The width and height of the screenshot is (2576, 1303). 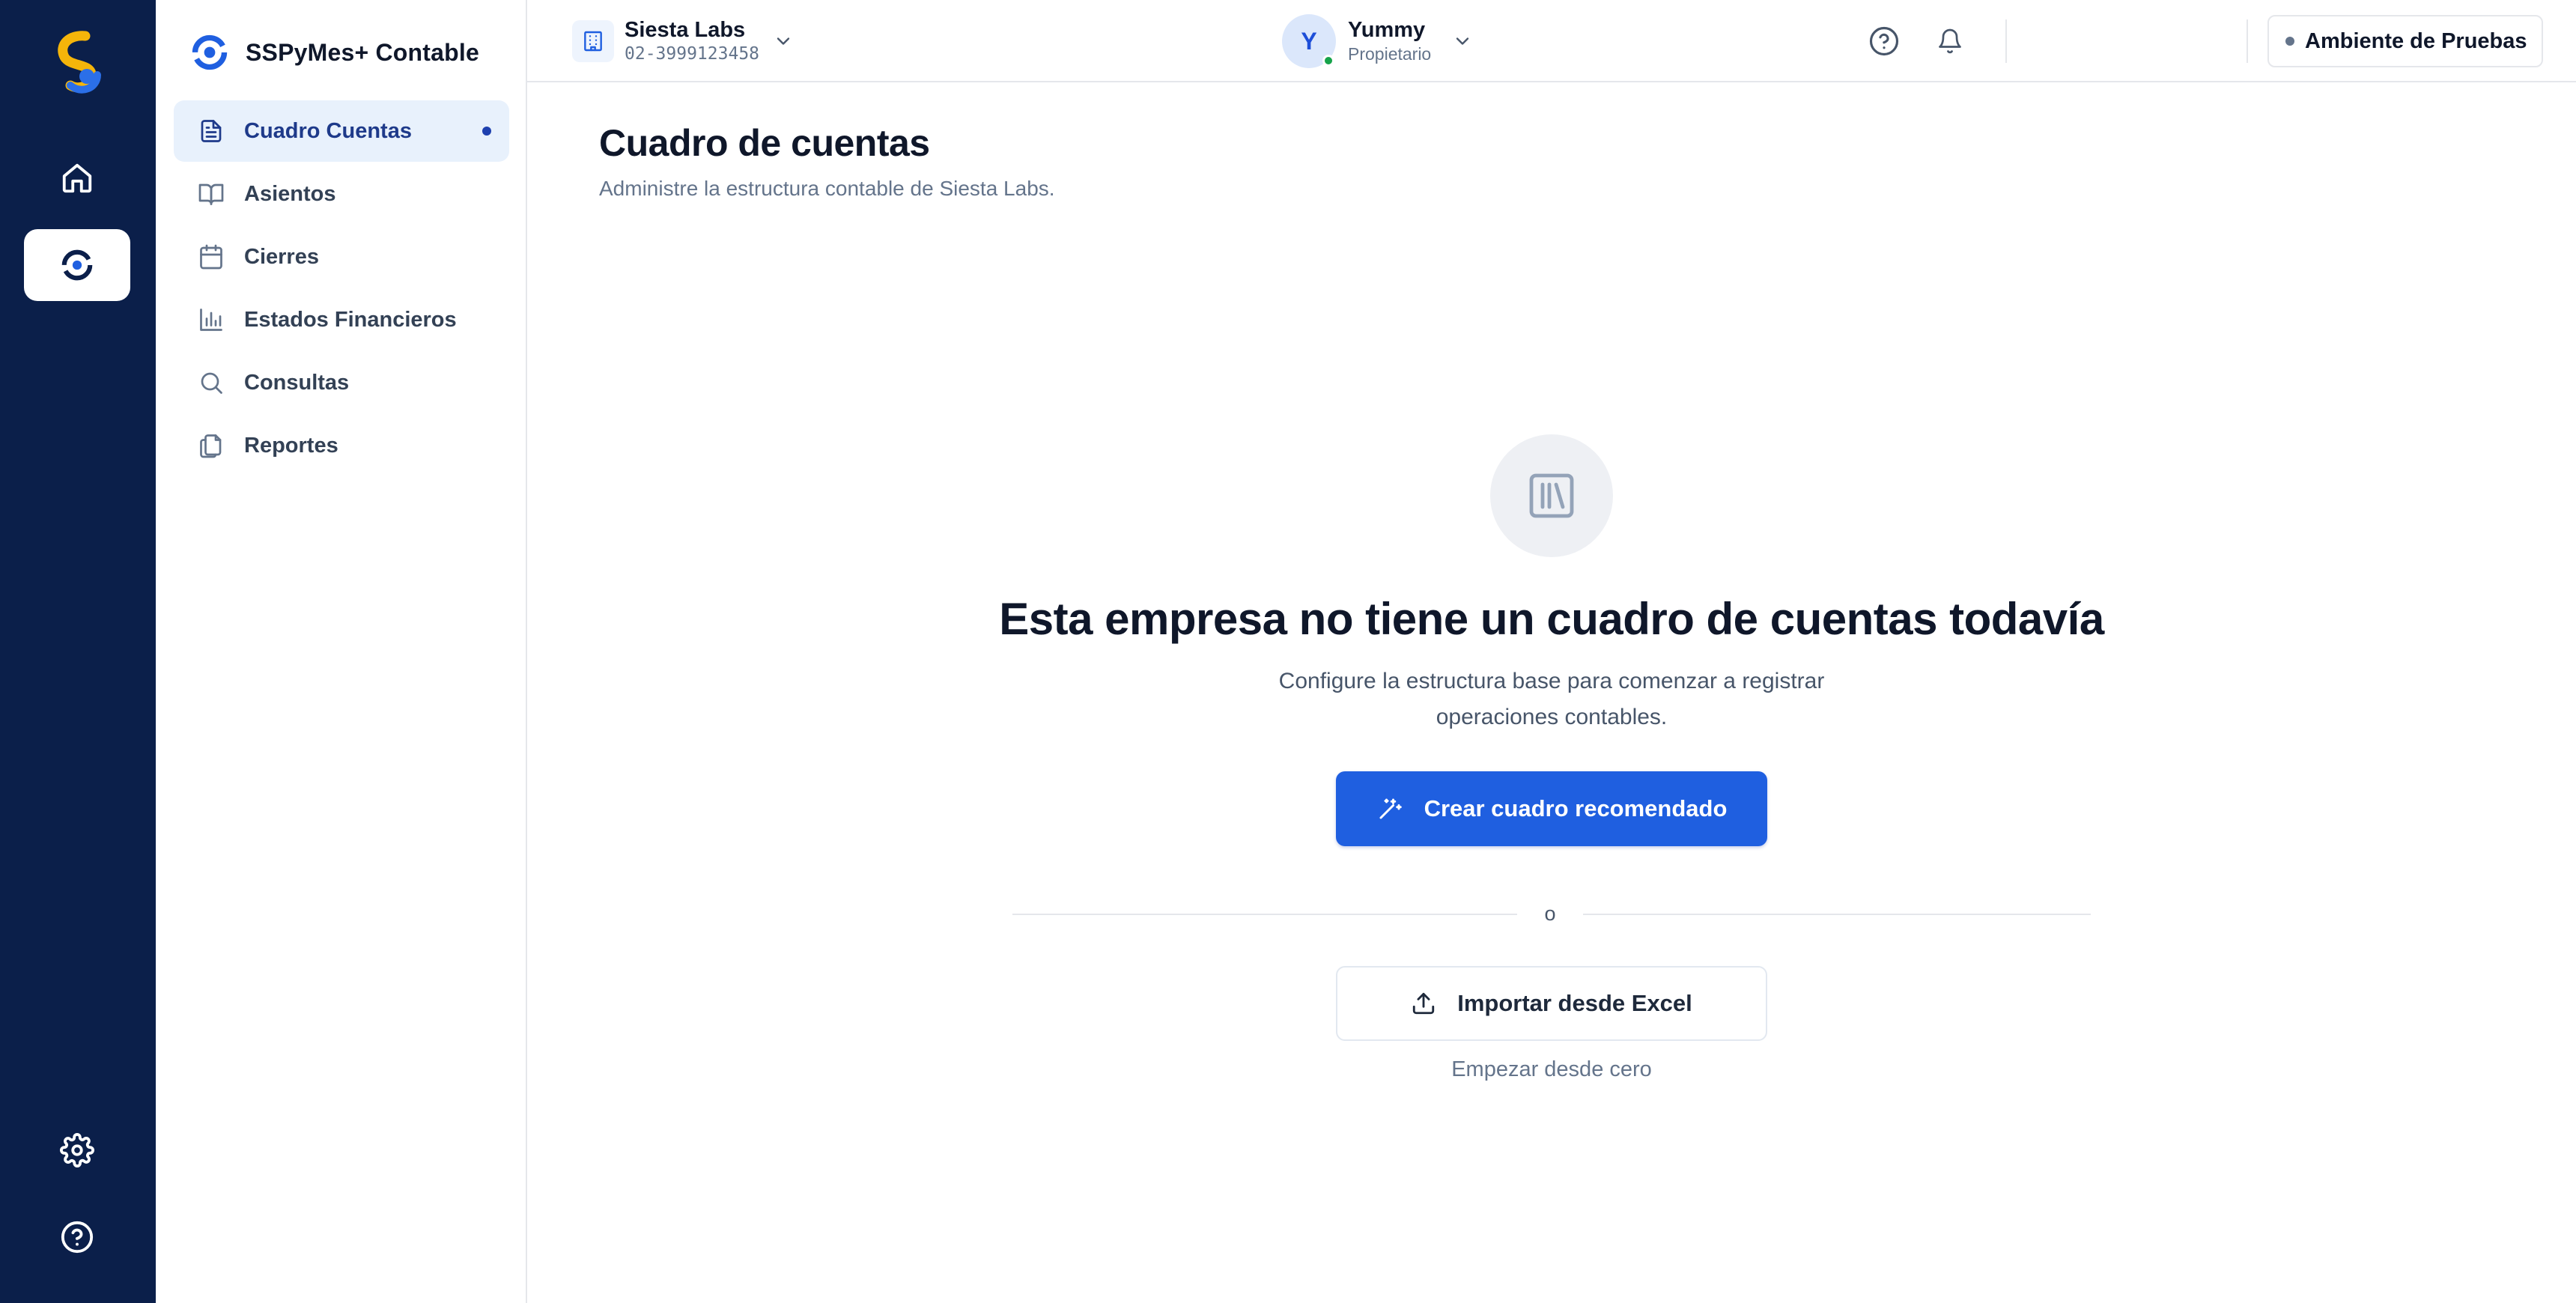 What do you see at coordinates (341, 257) in the screenshot?
I see `sidebar-item-cierres: Cierres` at bounding box center [341, 257].